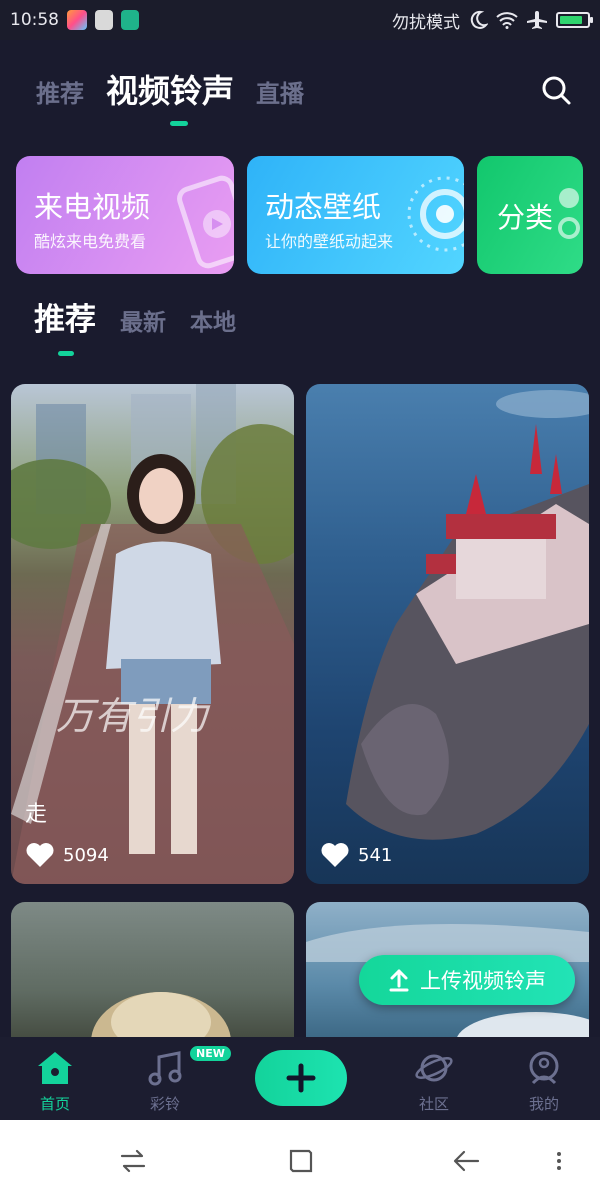 The height and width of the screenshot is (1200, 600). I want to click on feature-card-category: 分类, so click(530, 215).